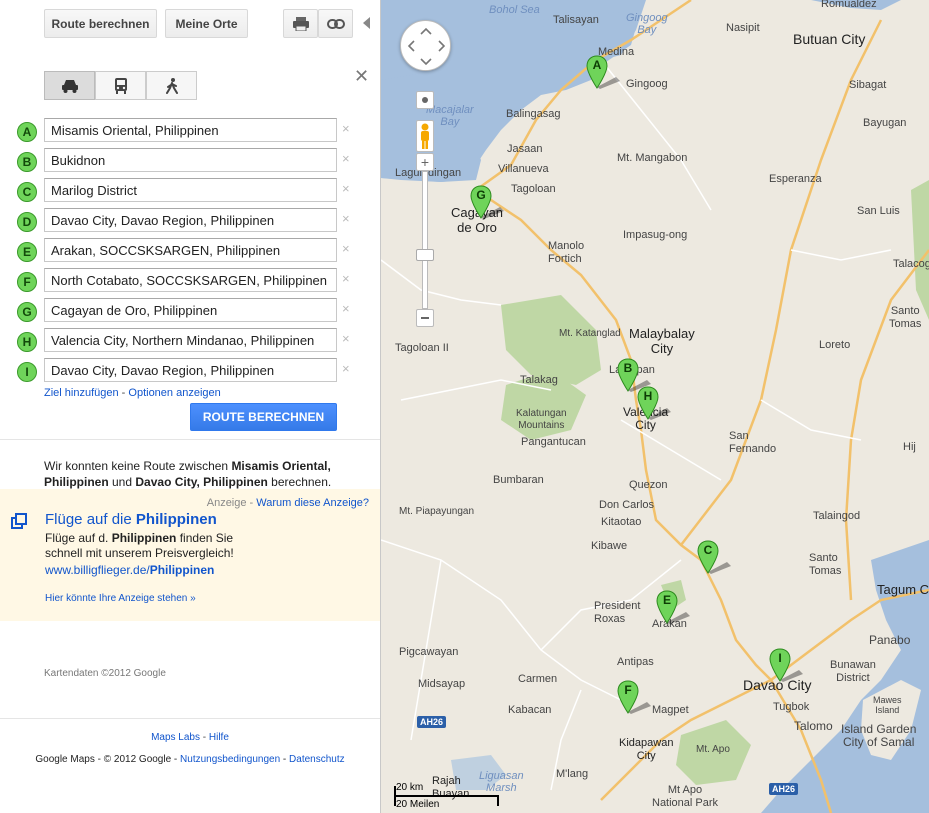 The height and width of the screenshot is (813, 929). I want to click on map-pin-c: C, so click(714, 557).